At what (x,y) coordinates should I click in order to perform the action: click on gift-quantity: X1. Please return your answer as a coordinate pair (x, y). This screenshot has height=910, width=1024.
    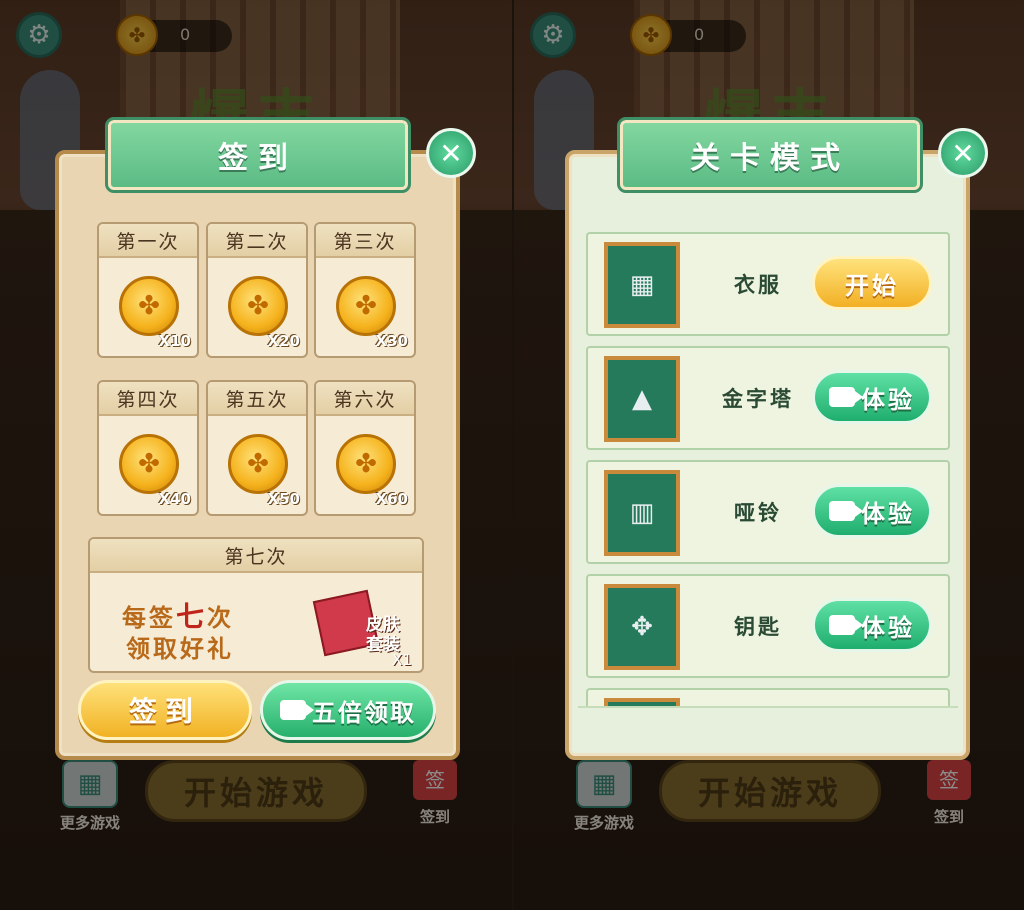
    Looking at the image, I should click on (402, 660).